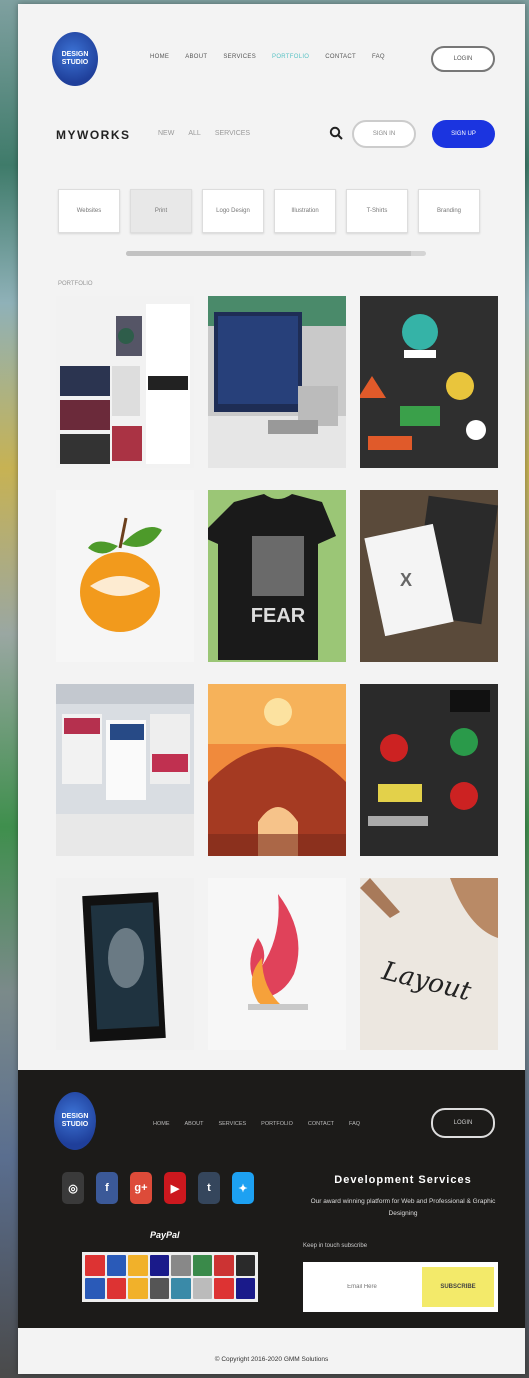 This screenshot has height=1378, width=529. What do you see at coordinates (175, 1188) in the screenshot?
I see `youtube-icon: ▶` at bounding box center [175, 1188].